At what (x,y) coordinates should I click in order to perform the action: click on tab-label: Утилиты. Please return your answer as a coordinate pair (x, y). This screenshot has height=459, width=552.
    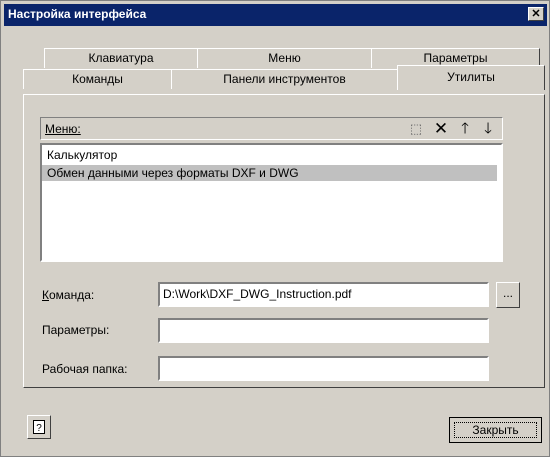
    Looking at the image, I should click on (471, 77).